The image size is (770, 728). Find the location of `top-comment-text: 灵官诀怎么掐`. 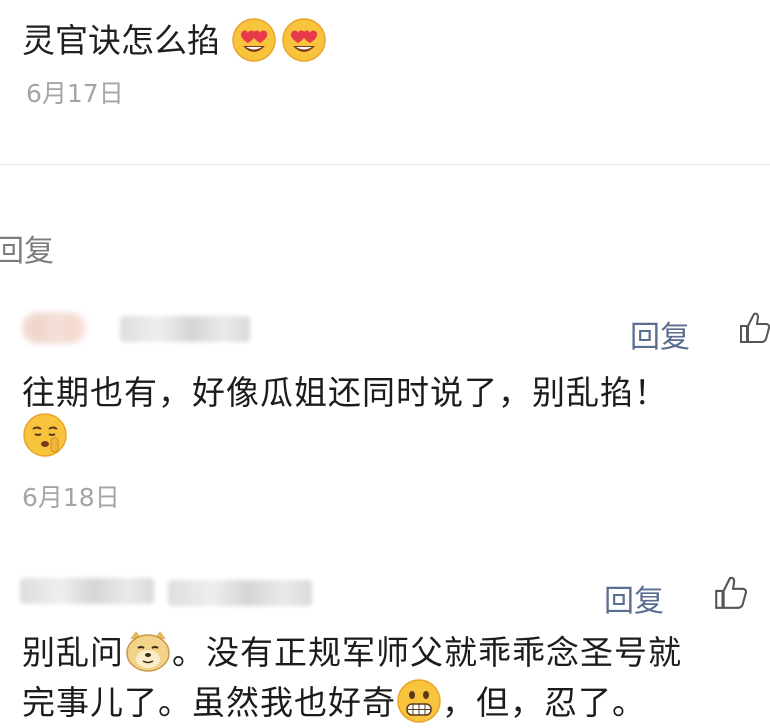

top-comment-text: 灵官诀怎么掐 is located at coordinates (121, 40).